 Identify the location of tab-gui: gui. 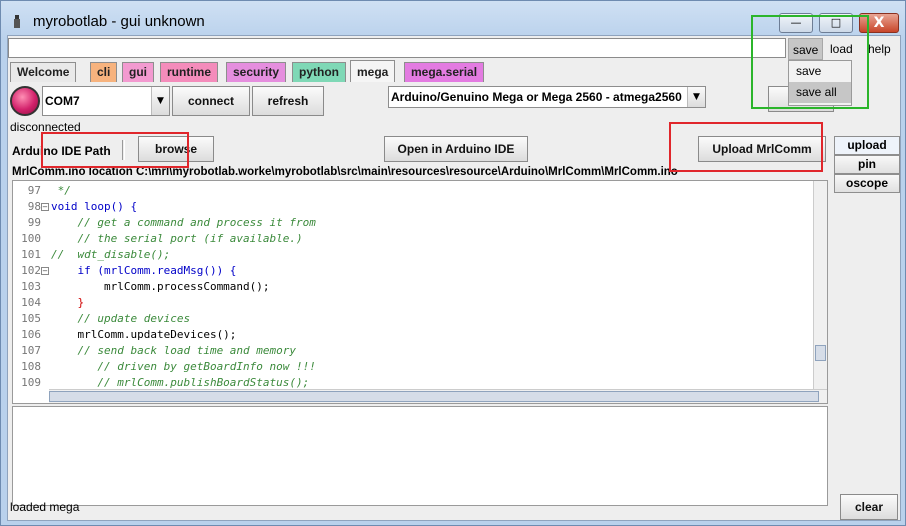
(138, 72).